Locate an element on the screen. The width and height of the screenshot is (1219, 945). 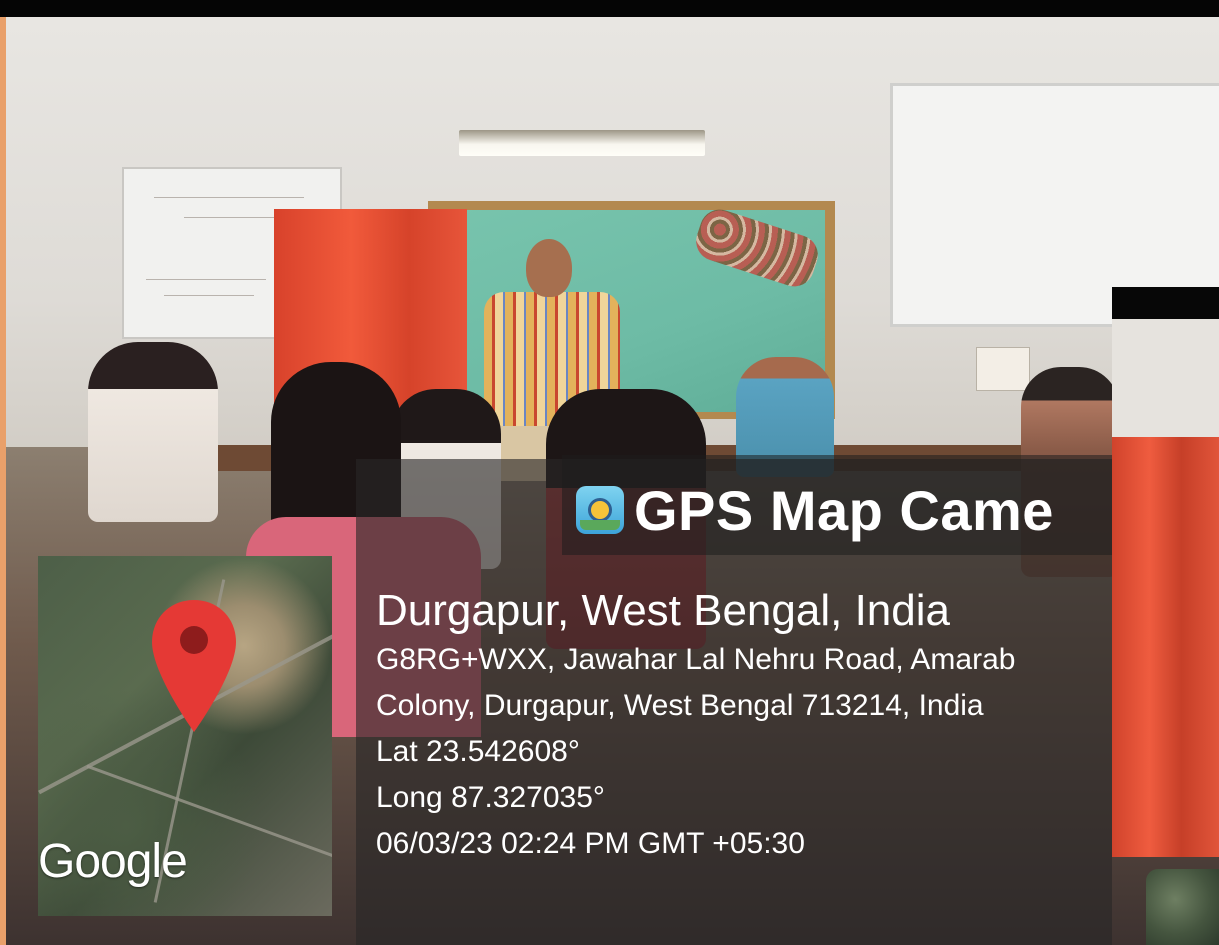
teacher-head is located at coordinates (549, 268).